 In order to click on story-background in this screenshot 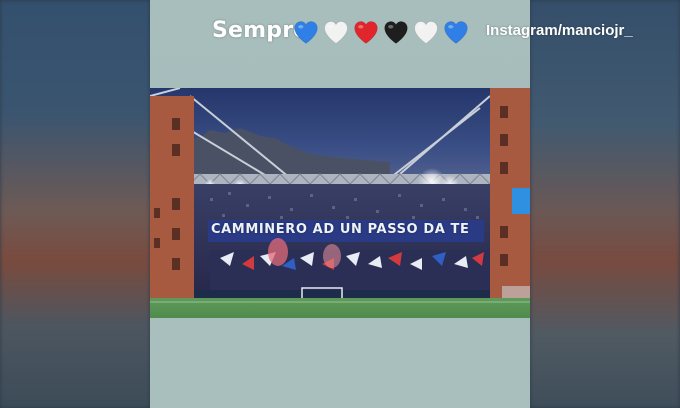, I will do `click(340, 363)`.